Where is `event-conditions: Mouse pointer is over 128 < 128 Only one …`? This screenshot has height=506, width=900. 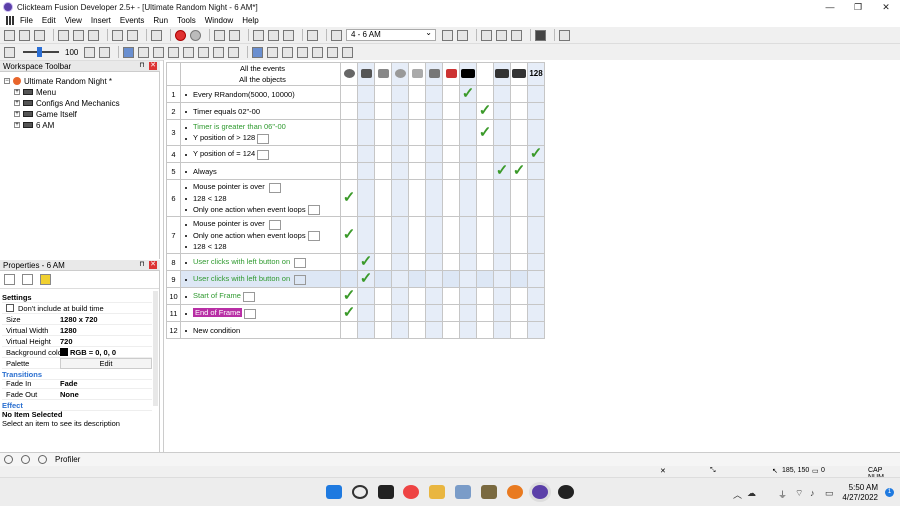 event-conditions: Mouse pointer is over 128 < 128 Only one … is located at coordinates (260, 198).